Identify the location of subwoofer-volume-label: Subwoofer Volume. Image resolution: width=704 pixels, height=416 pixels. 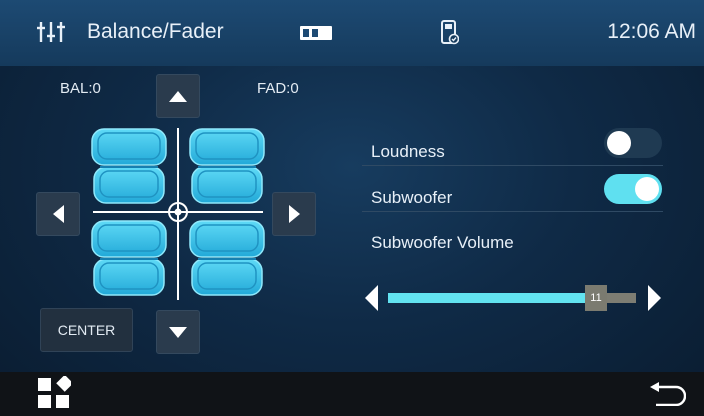
(442, 242).